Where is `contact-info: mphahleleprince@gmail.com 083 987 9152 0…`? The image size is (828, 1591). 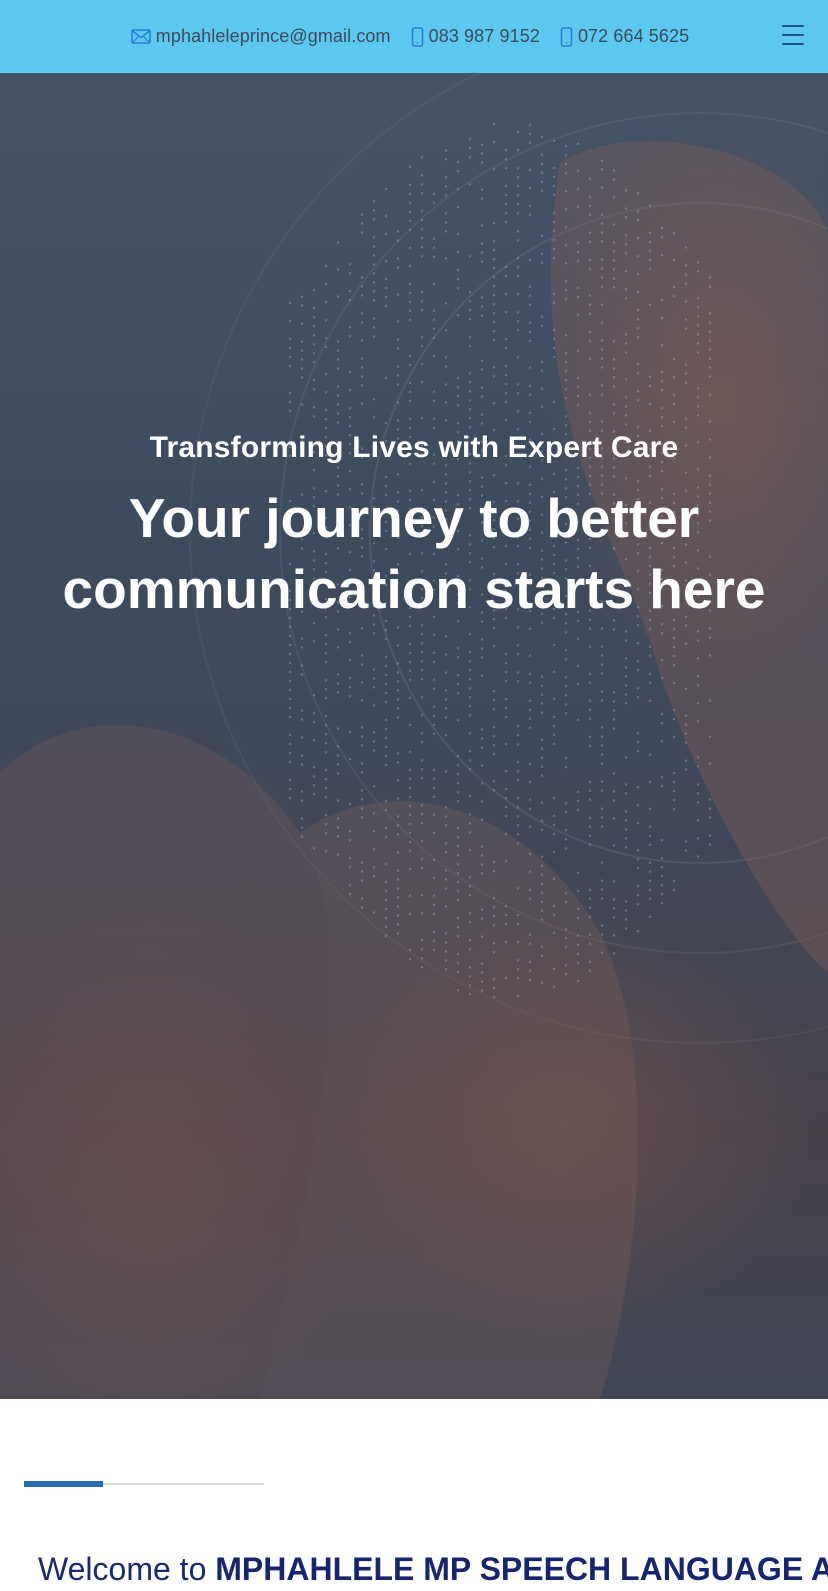
contact-info: mphahleleprince@gmail.com 083 987 9152 0… is located at coordinates (410, 36).